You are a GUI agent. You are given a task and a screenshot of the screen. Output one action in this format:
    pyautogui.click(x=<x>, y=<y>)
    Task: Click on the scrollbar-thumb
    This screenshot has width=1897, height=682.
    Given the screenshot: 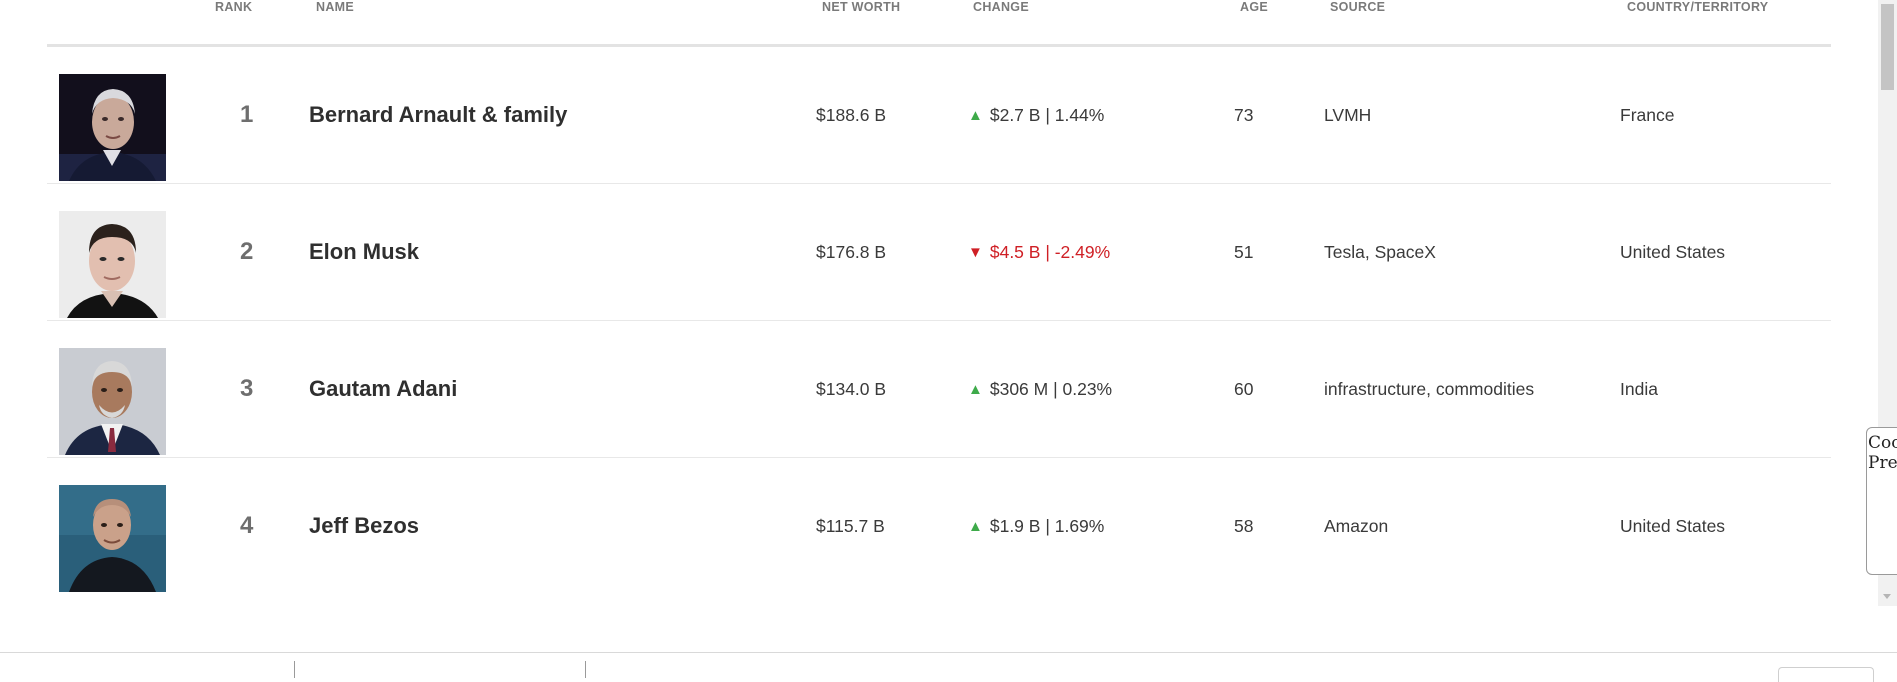 What is the action you would take?
    pyautogui.click(x=1887, y=47)
    